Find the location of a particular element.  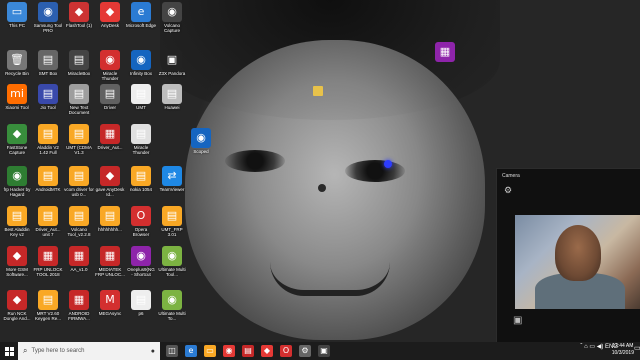

desktop-icon: ▤ Volcano Tool_v2.2.8 is located at coordinates (79, 221).